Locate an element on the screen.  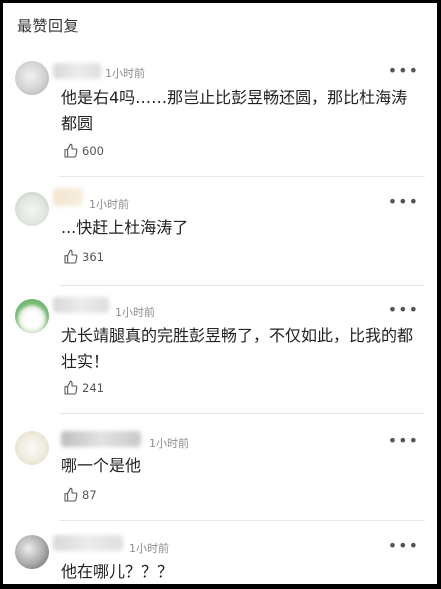
comment-text: 他在哪儿？？？ is located at coordinates (117, 571).